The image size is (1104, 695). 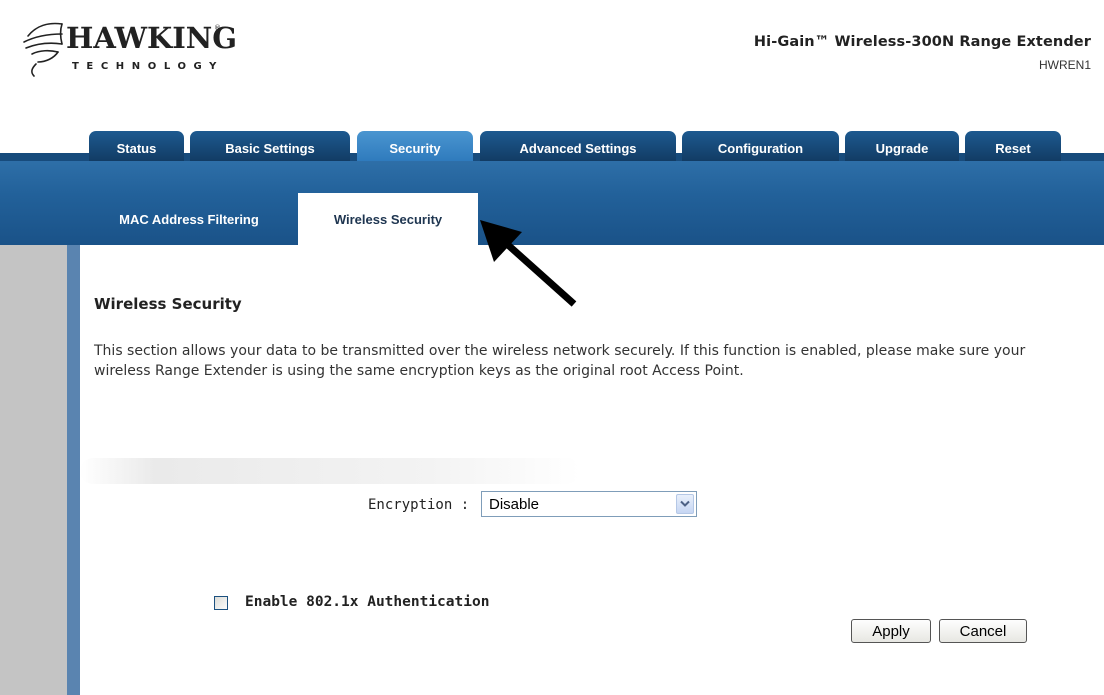 I want to click on tab-configuration: Configuration, so click(x=760, y=146).